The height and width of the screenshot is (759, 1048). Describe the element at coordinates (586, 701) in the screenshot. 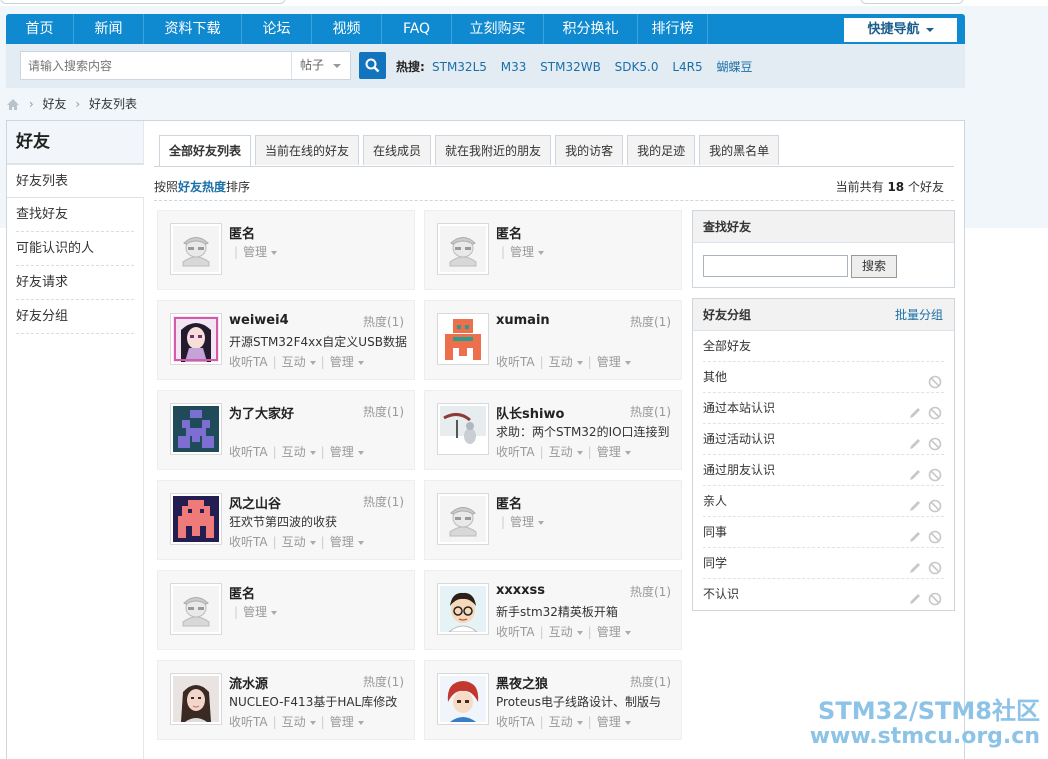

I see `friend-status: Proteus电子线路设计、制版与` at that location.